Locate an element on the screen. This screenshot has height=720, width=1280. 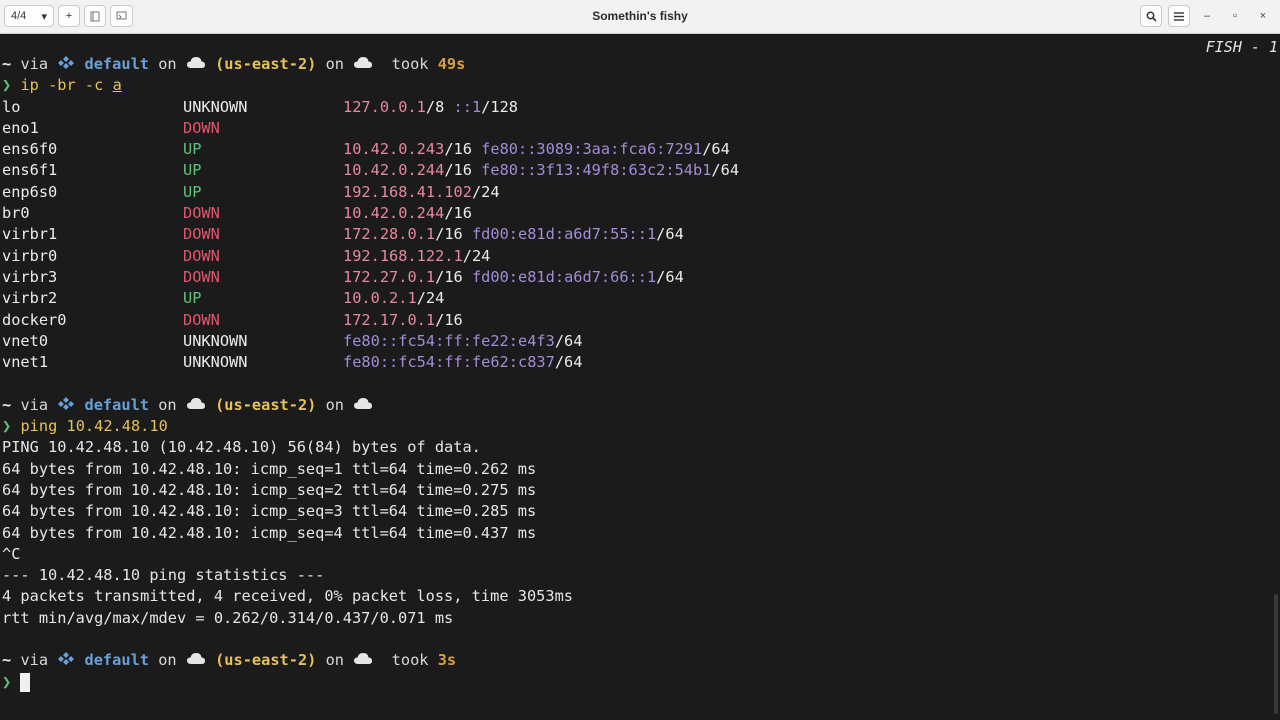
ipv6-address: fd00:e81d:a6d7:55::1 is located at coordinates (564, 234).